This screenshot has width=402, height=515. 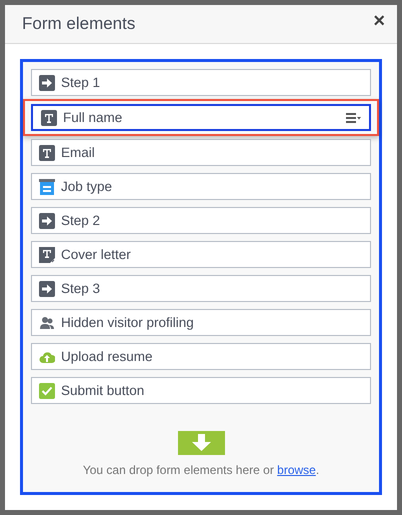 I want to click on form-element-item: Step 2, so click(x=201, y=220).